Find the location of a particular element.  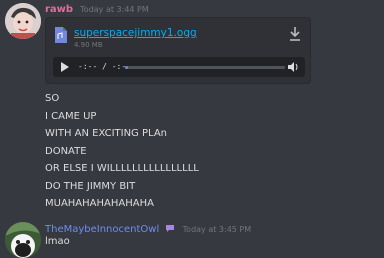

play-icon is located at coordinates (65, 67).